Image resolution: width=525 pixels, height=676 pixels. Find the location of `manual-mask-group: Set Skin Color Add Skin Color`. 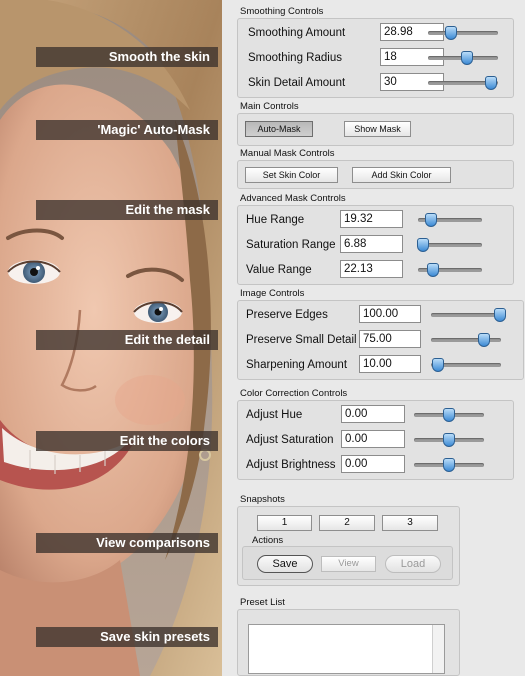

manual-mask-group: Set Skin Color Add Skin Color is located at coordinates (375, 174).